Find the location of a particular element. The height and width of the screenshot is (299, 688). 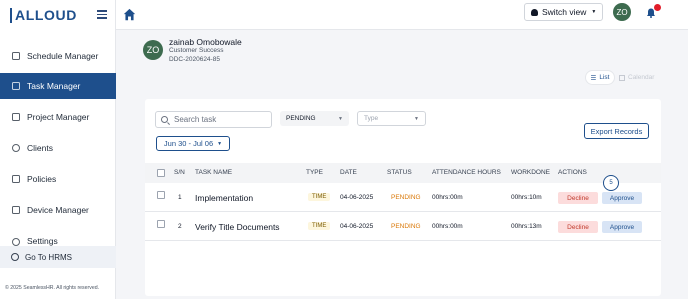

view-toggle: ☰ List Calendar is located at coordinates (623, 77).